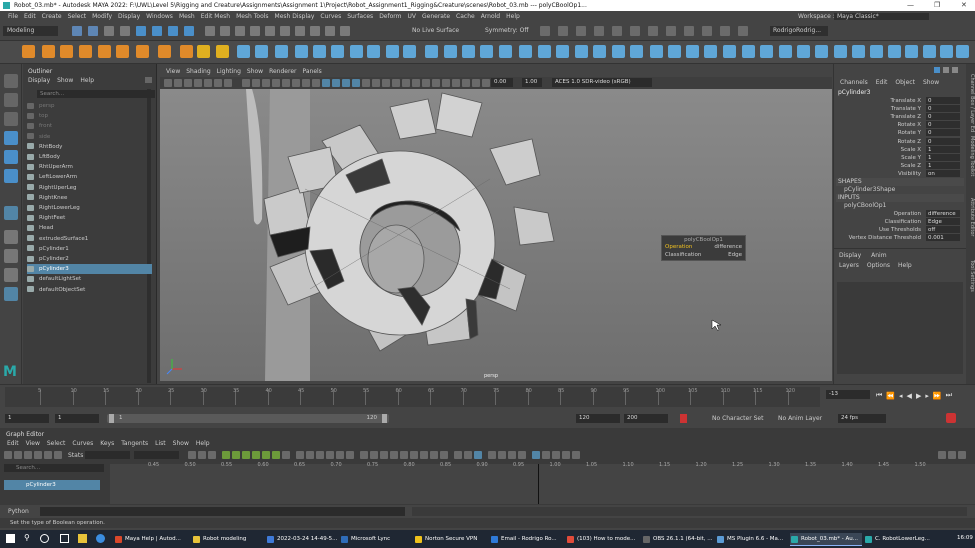 Image resolution: width=975 pixels, height=548 pixels. What do you see at coordinates (295, 16) in the screenshot?
I see `menu-mesh-display: Mesh Display` at bounding box center [295, 16].